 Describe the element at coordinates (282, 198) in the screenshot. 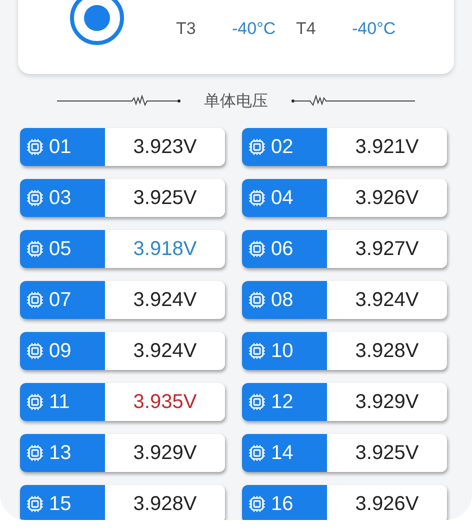

I see `cell-number: 04` at that location.